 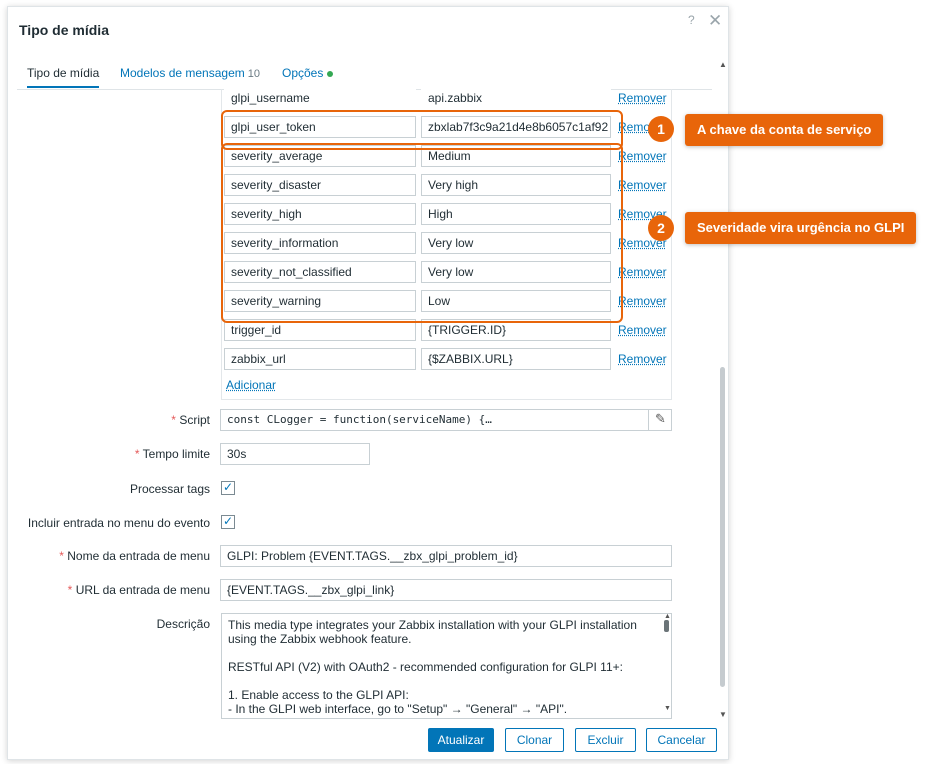 I want to click on menu-url-label-text: URL da entrada de menu, so click(x=142, y=590).